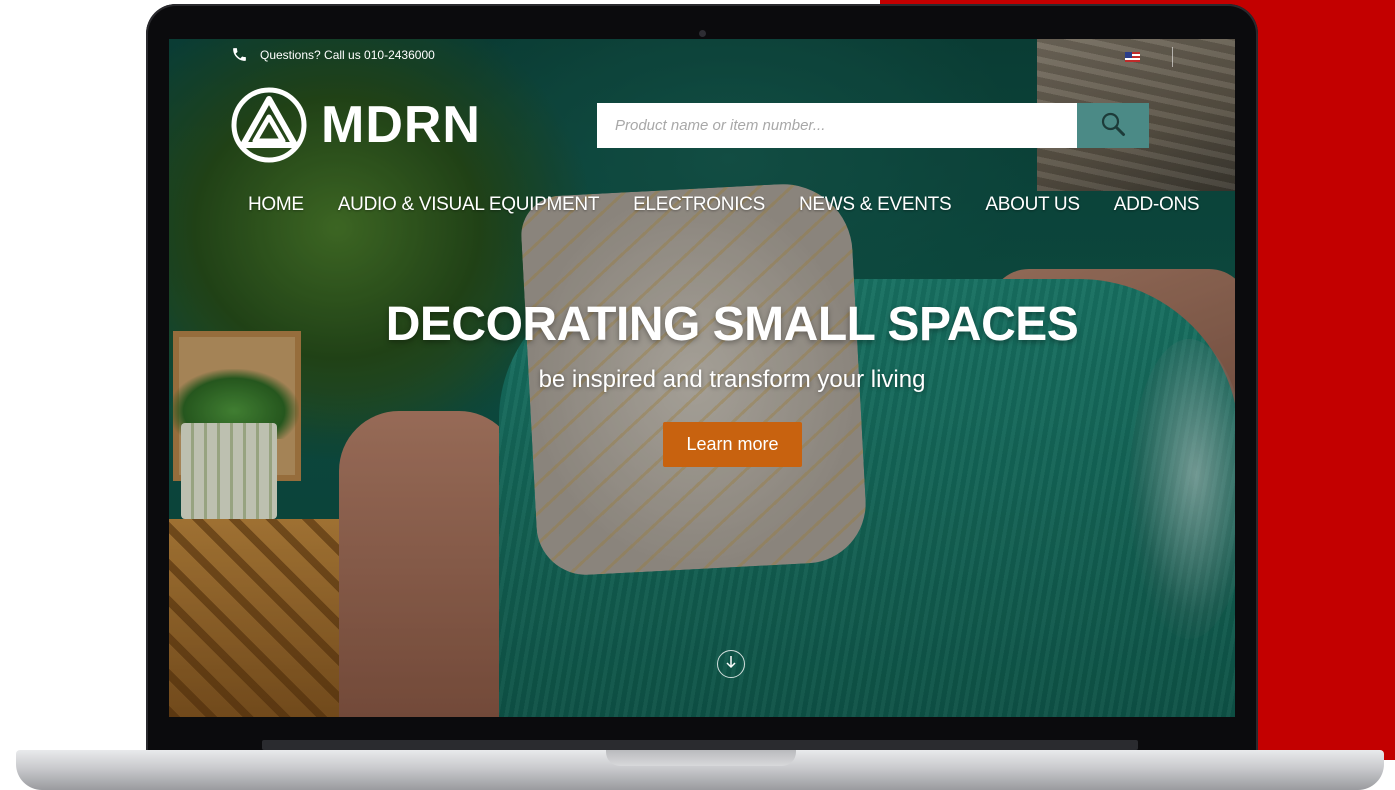  I want to click on learn-more-button: Learn more, so click(732, 444).